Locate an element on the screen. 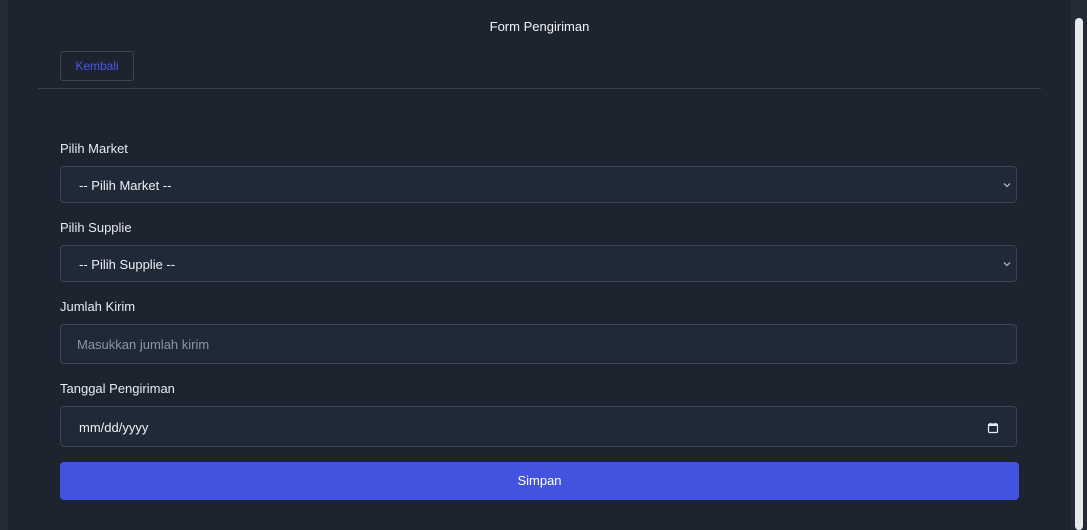  shipping-date-label: Tanggal Pengiriman is located at coordinates (117, 388).